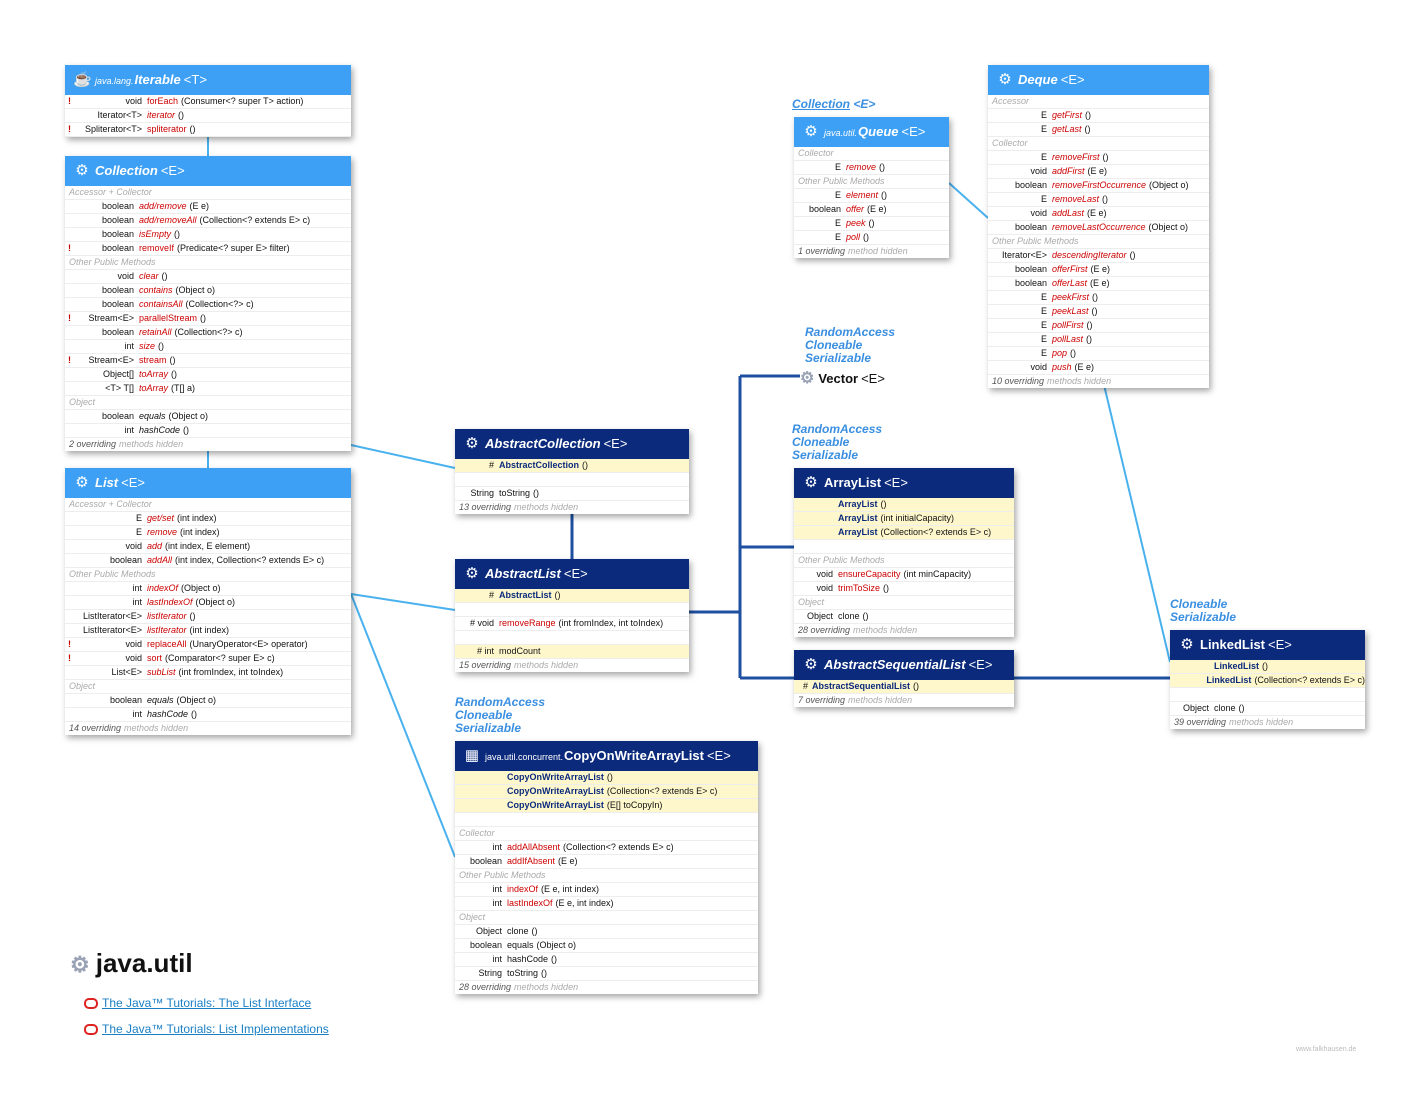  Describe the element at coordinates (871, 210) in the screenshot. I see `member-row: boolean offer (E e)` at that location.